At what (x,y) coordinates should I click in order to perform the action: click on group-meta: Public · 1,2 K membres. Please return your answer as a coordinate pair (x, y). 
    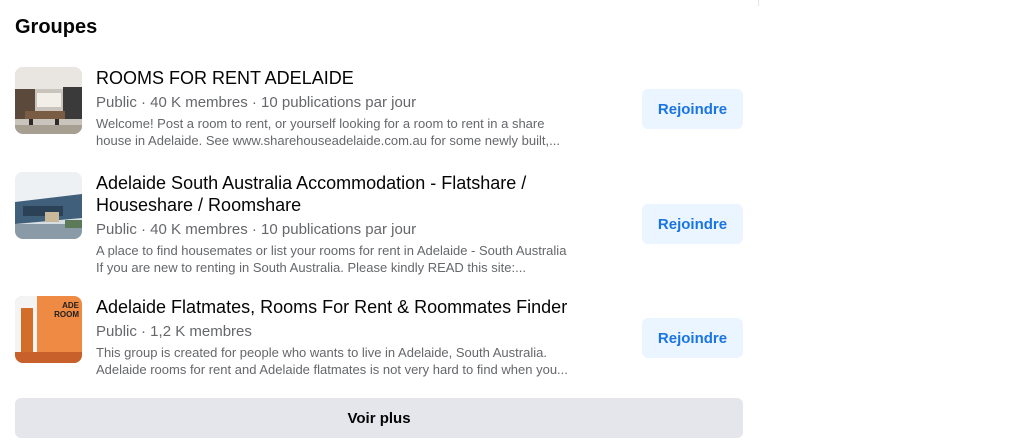
    Looking at the image, I should click on (174, 331).